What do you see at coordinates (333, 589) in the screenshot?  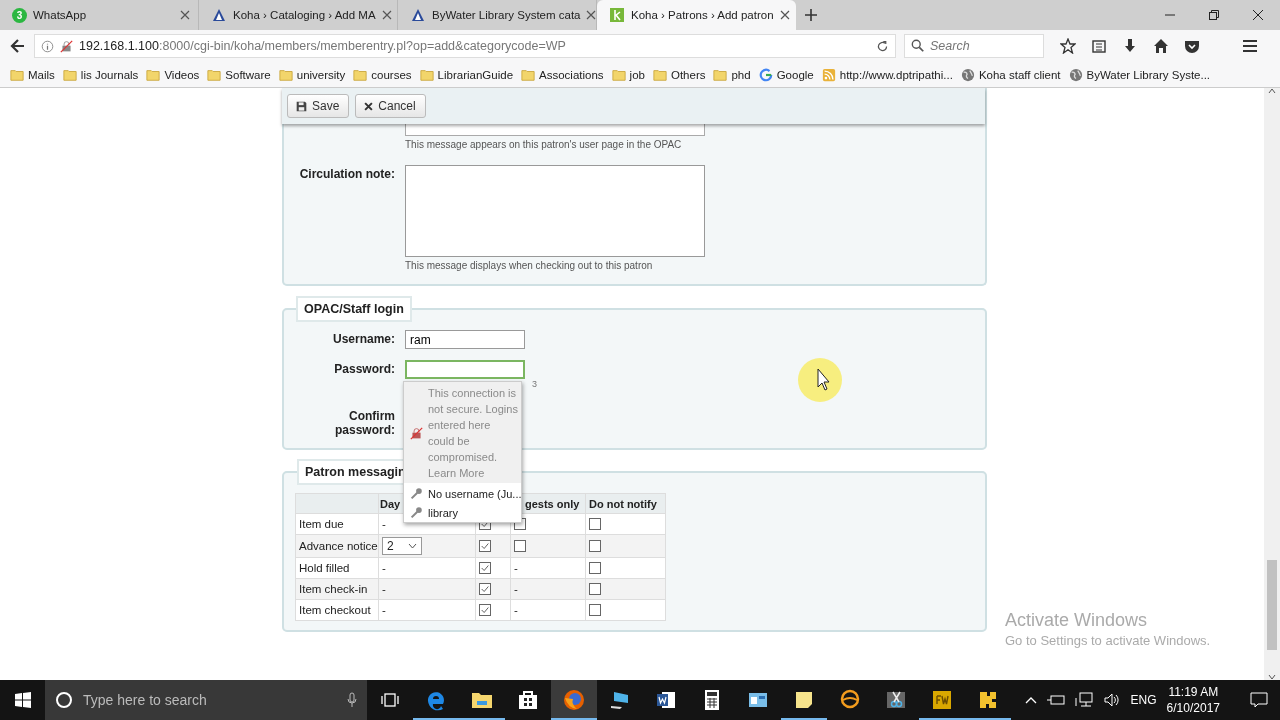 I see `row-label: Item check-in` at bounding box center [333, 589].